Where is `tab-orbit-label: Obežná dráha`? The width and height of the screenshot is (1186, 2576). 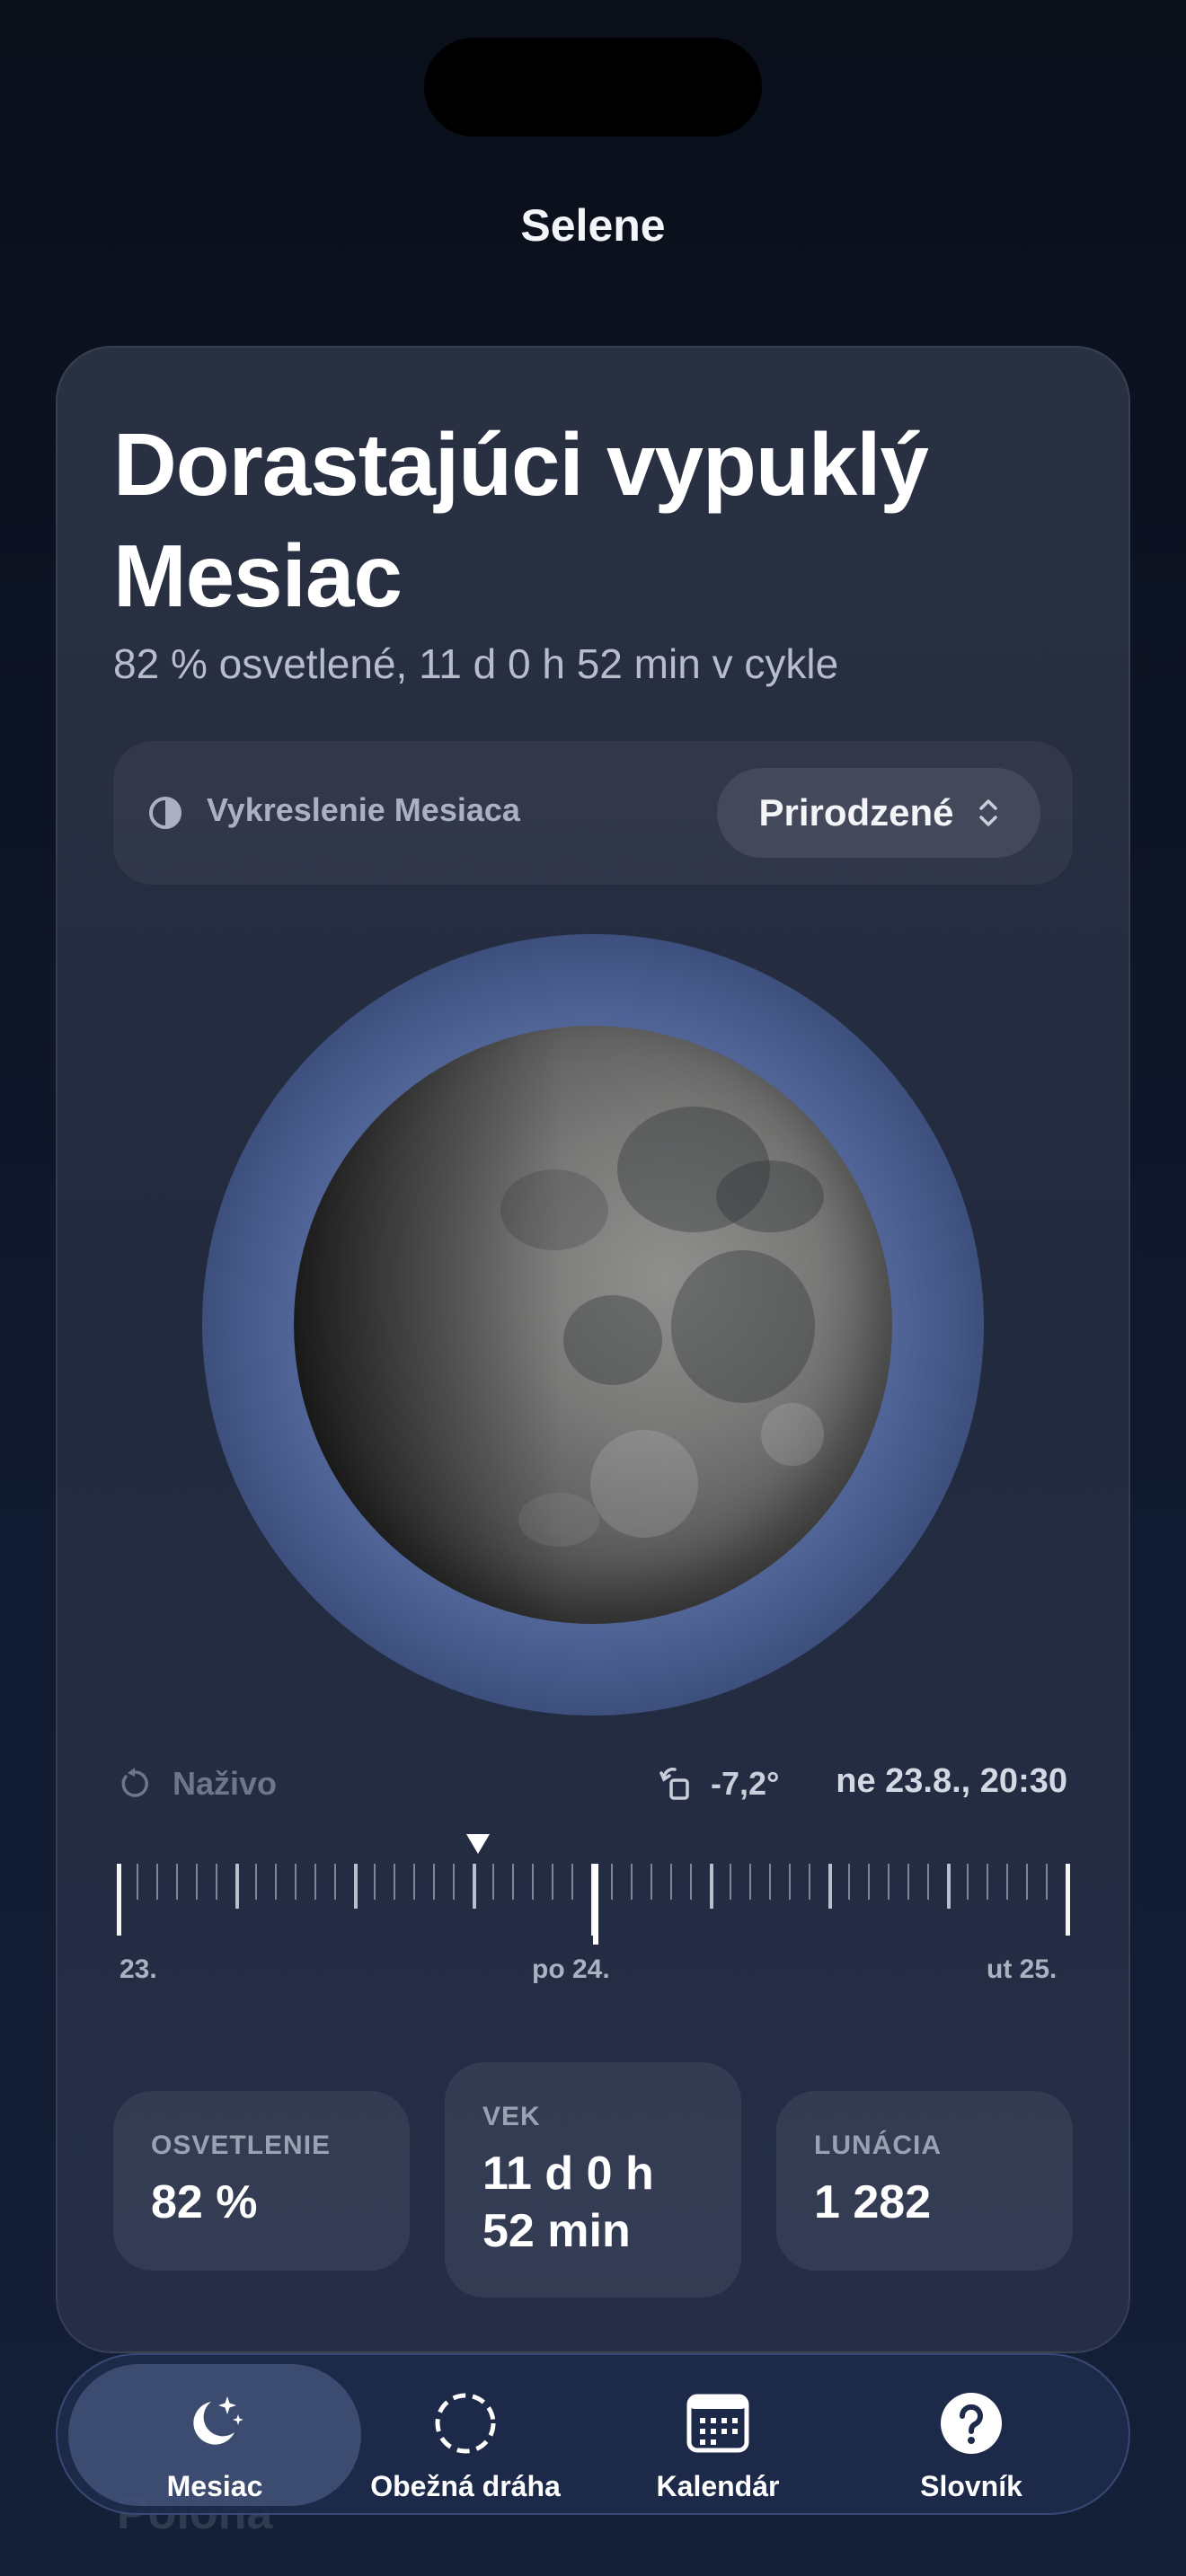
tab-orbit-label: Obežná dráha is located at coordinates (465, 2486).